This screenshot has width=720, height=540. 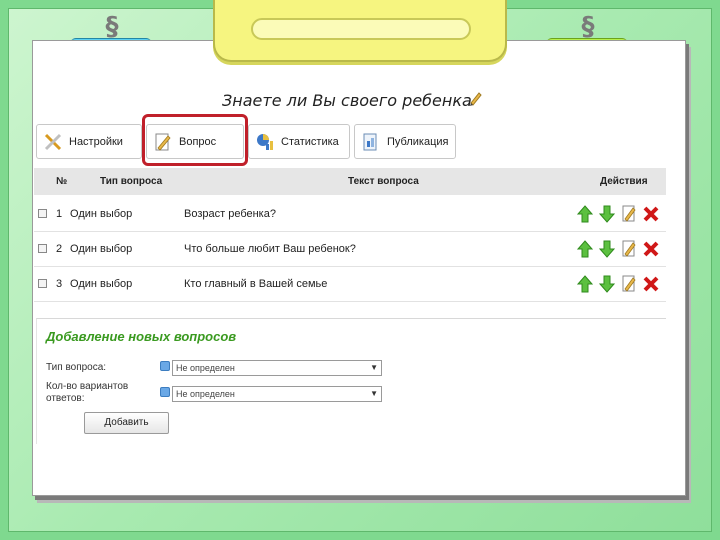 I want to click on answers-count-label-line1: Кол-во вариантов, so click(x=87, y=386).